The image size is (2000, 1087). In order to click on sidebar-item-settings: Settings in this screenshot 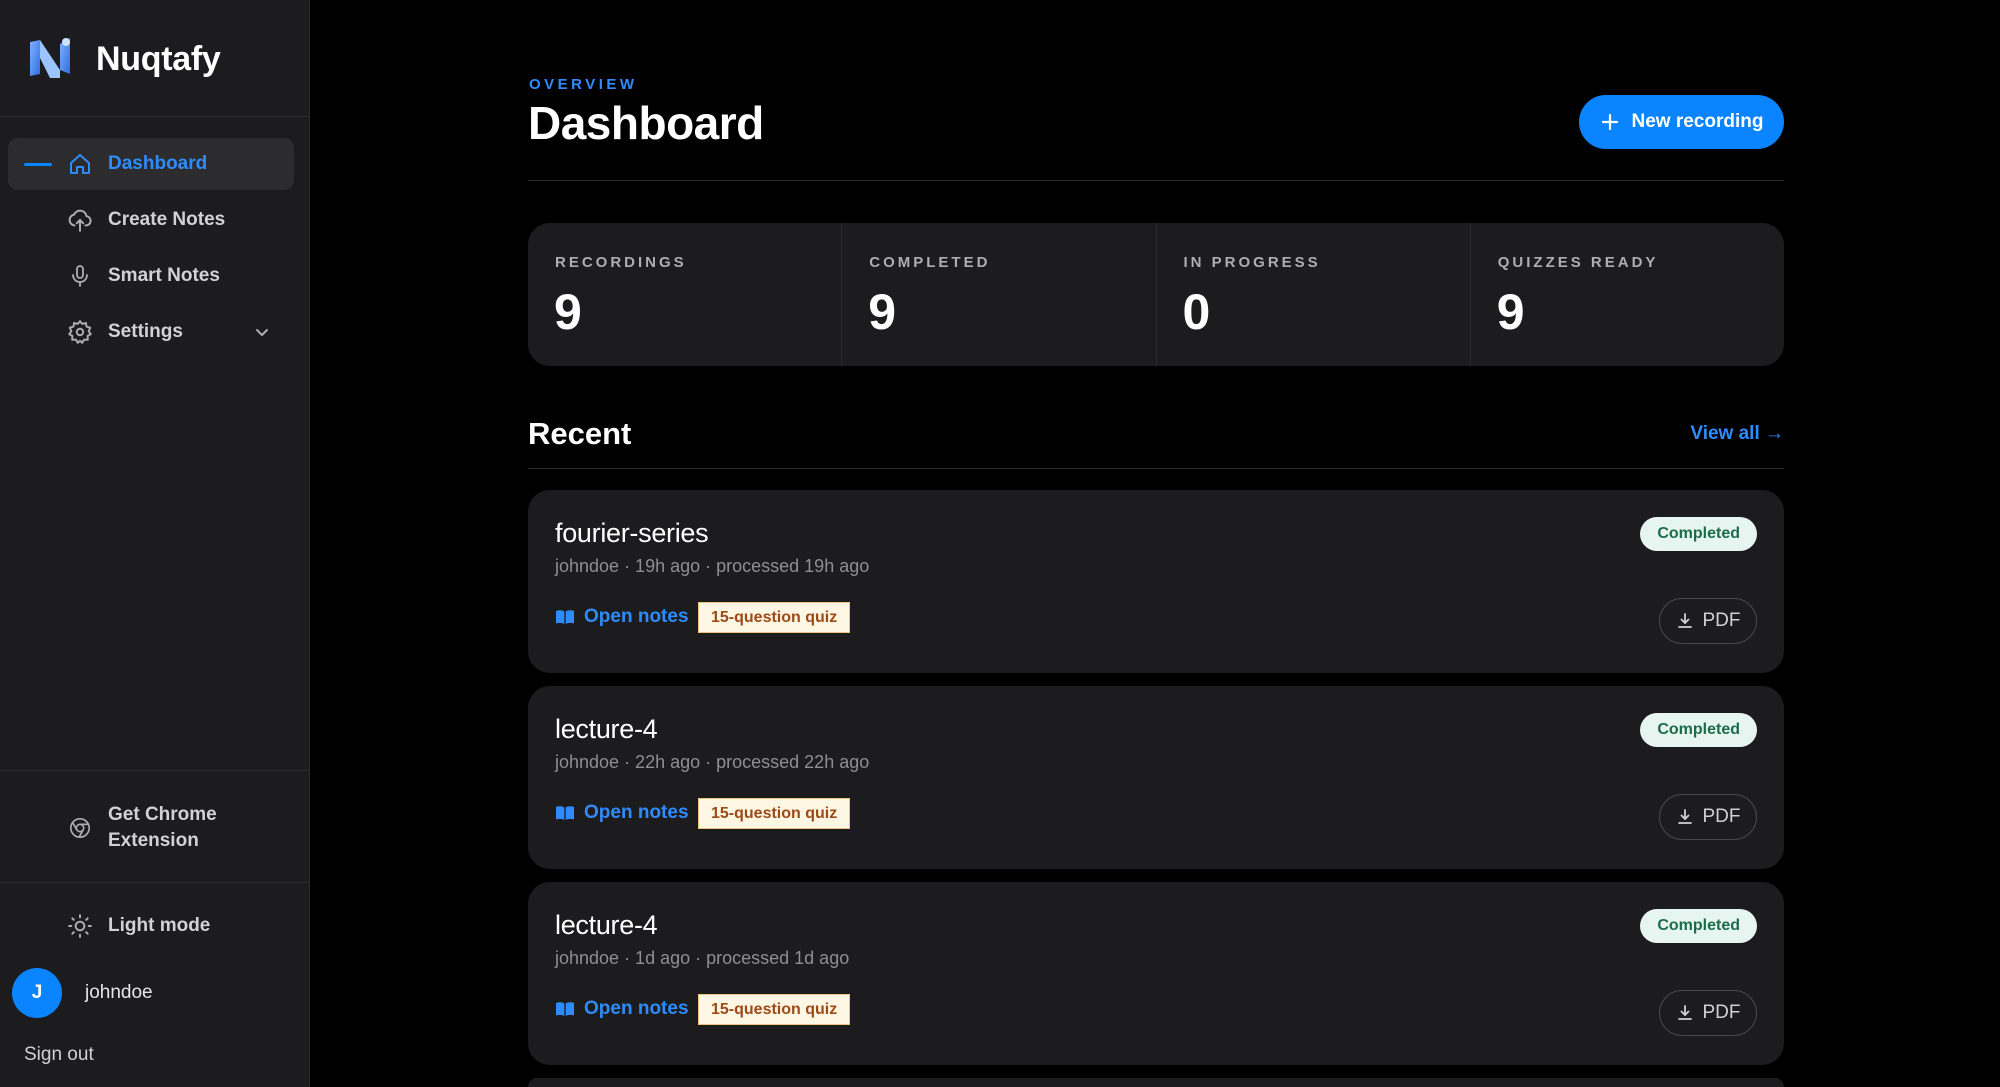, I will do `click(151, 332)`.